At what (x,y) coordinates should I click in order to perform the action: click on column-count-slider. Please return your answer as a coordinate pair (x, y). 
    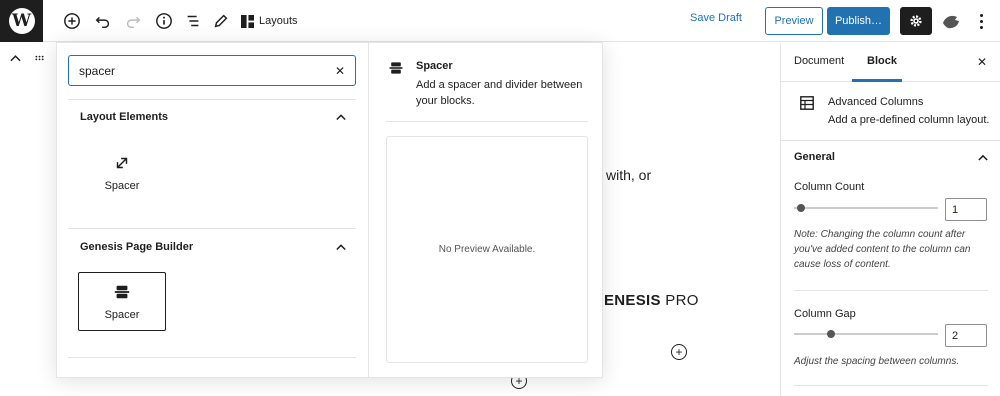
    Looking at the image, I should click on (866, 208).